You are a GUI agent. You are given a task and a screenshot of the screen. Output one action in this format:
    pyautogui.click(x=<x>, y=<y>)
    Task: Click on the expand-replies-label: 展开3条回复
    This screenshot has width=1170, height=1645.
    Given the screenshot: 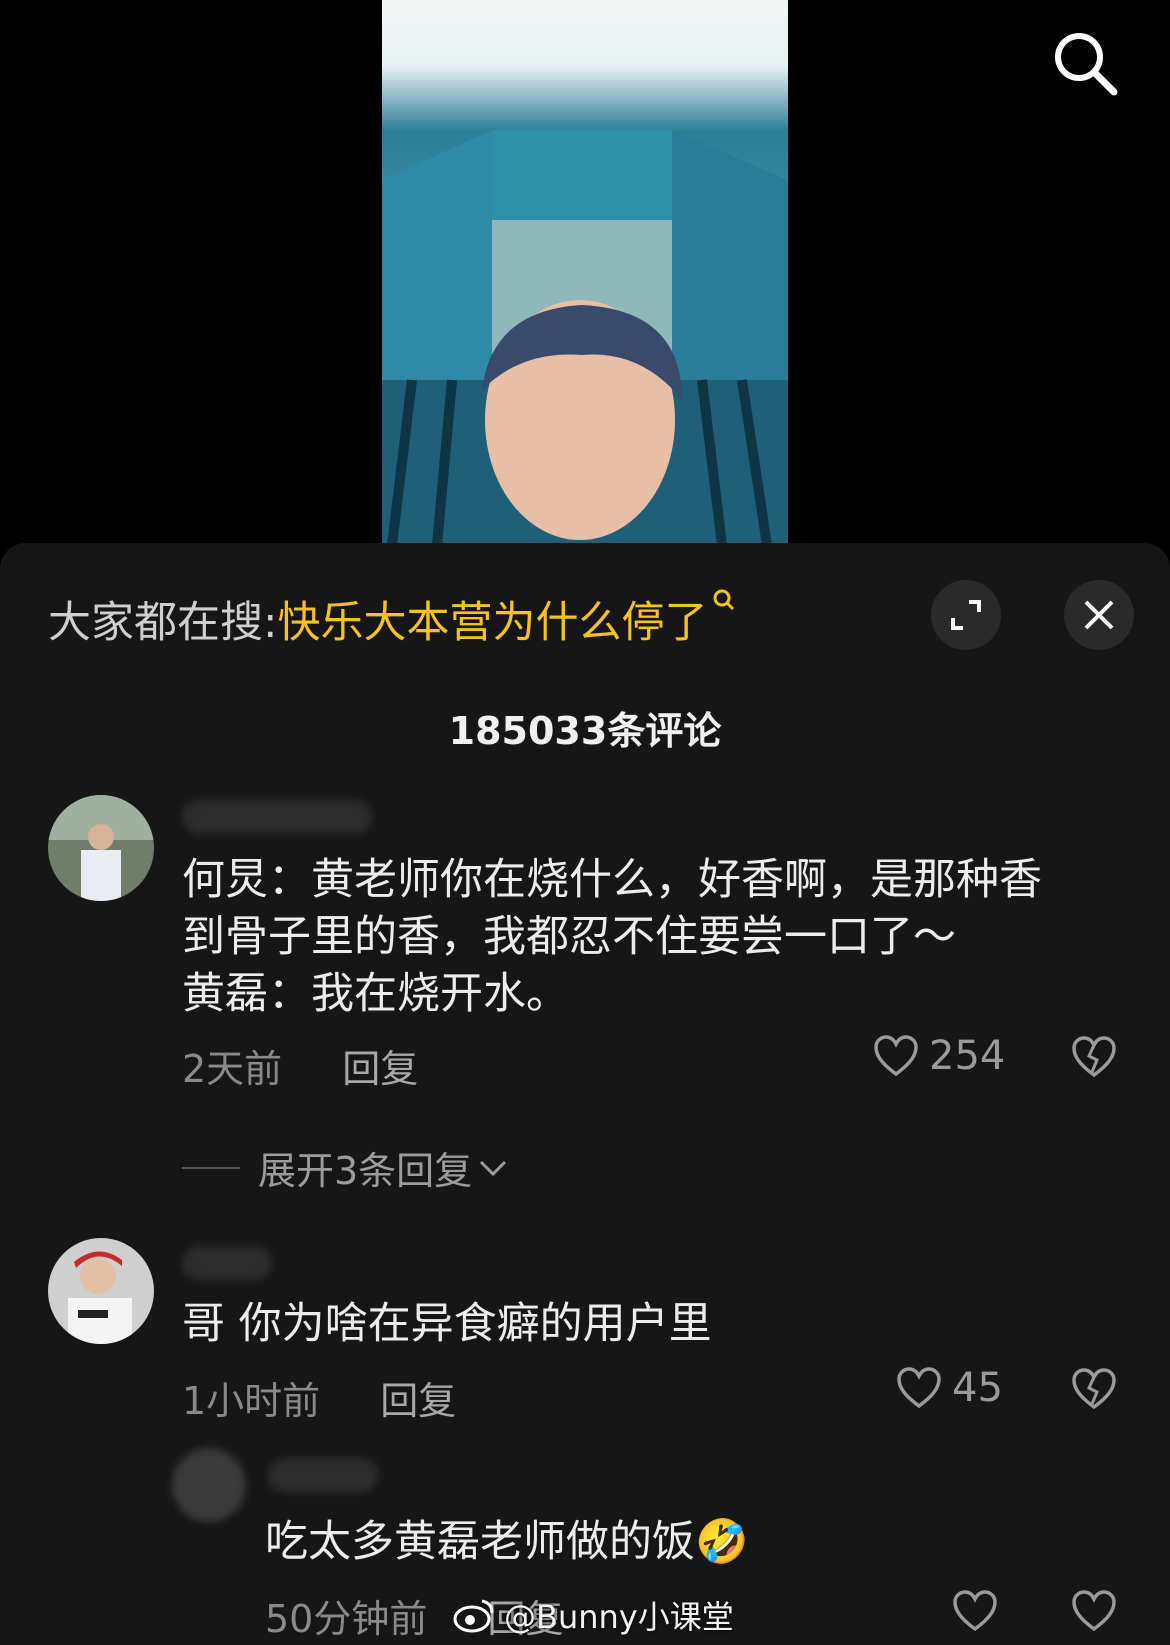 What is the action you would take?
    pyautogui.click(x=365, y=1171)
    